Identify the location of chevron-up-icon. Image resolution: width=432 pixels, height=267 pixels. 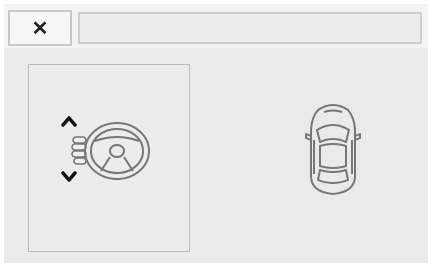
(69, 121).